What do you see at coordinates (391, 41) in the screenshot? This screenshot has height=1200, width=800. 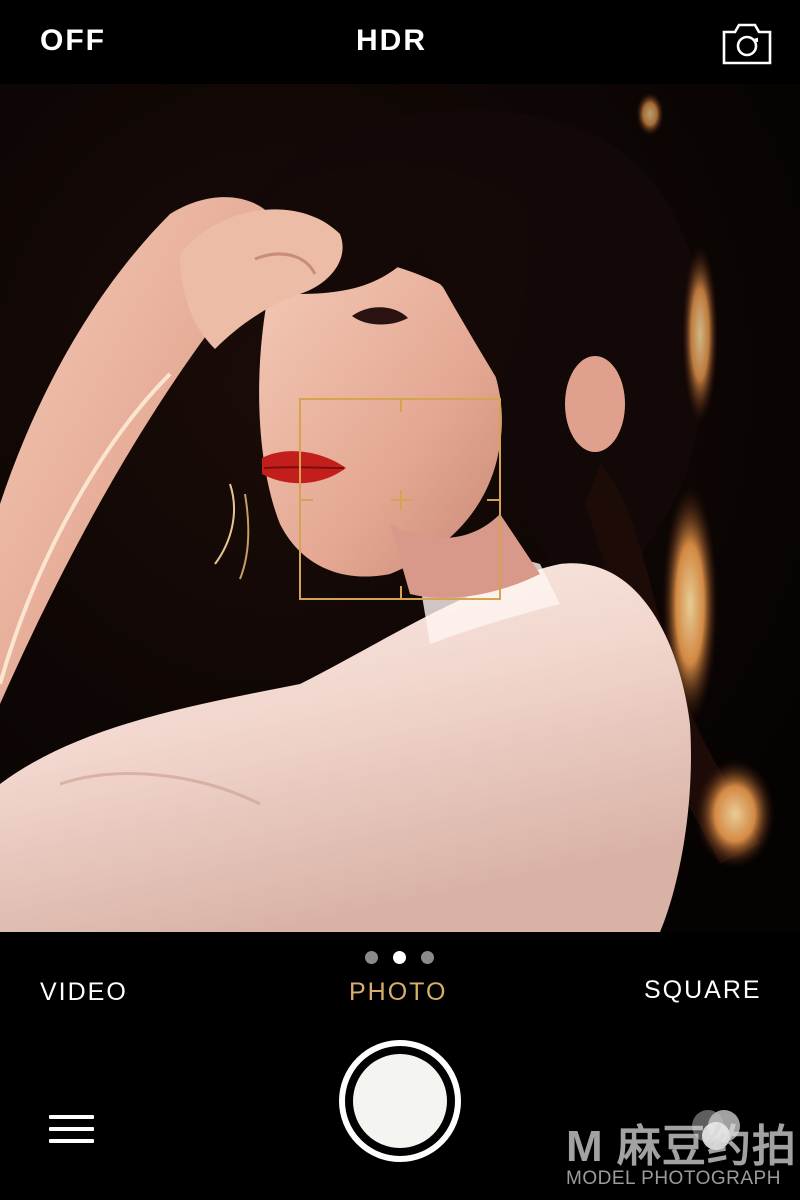 I see `hdr-toggle: HDR` at bounding box center [391, 41].